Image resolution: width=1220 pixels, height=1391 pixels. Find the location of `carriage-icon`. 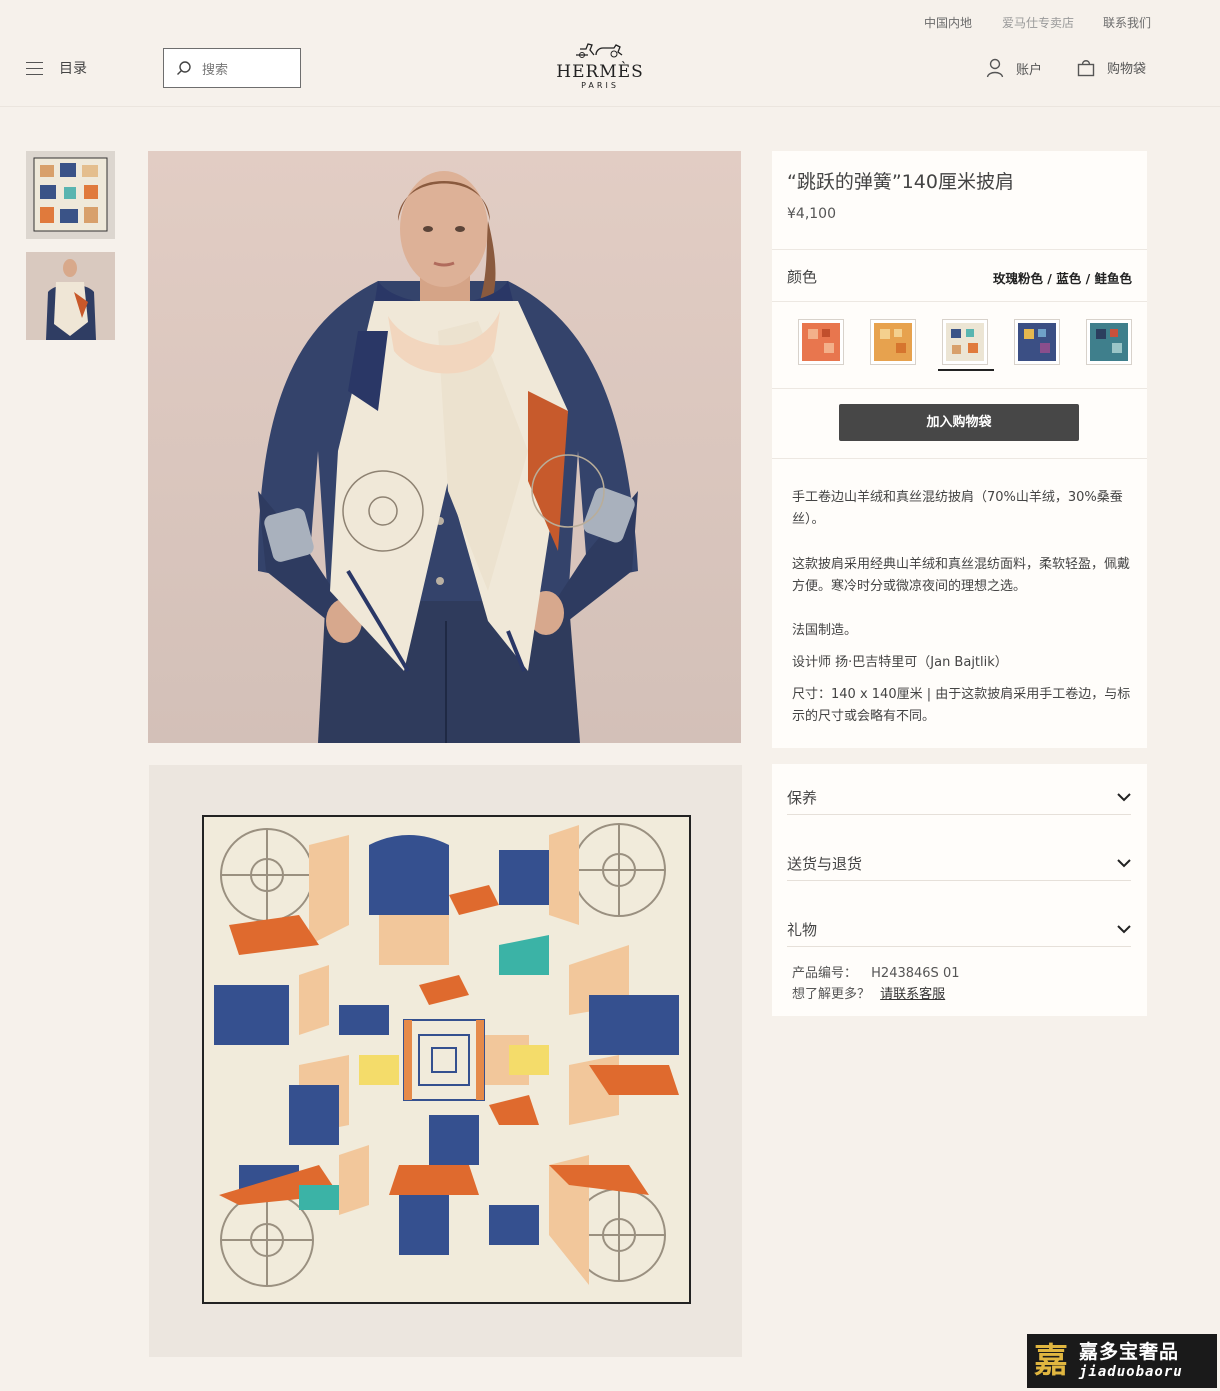

carriage-icon is located at coordinates (599, 50).